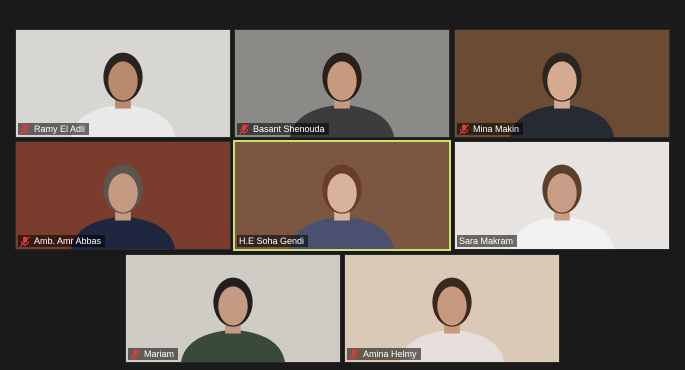  What do you see at coordinates (60, 129) in the screenshot?
I see `participant-name: Ramy El Adli` at bounding box center [60, 129].